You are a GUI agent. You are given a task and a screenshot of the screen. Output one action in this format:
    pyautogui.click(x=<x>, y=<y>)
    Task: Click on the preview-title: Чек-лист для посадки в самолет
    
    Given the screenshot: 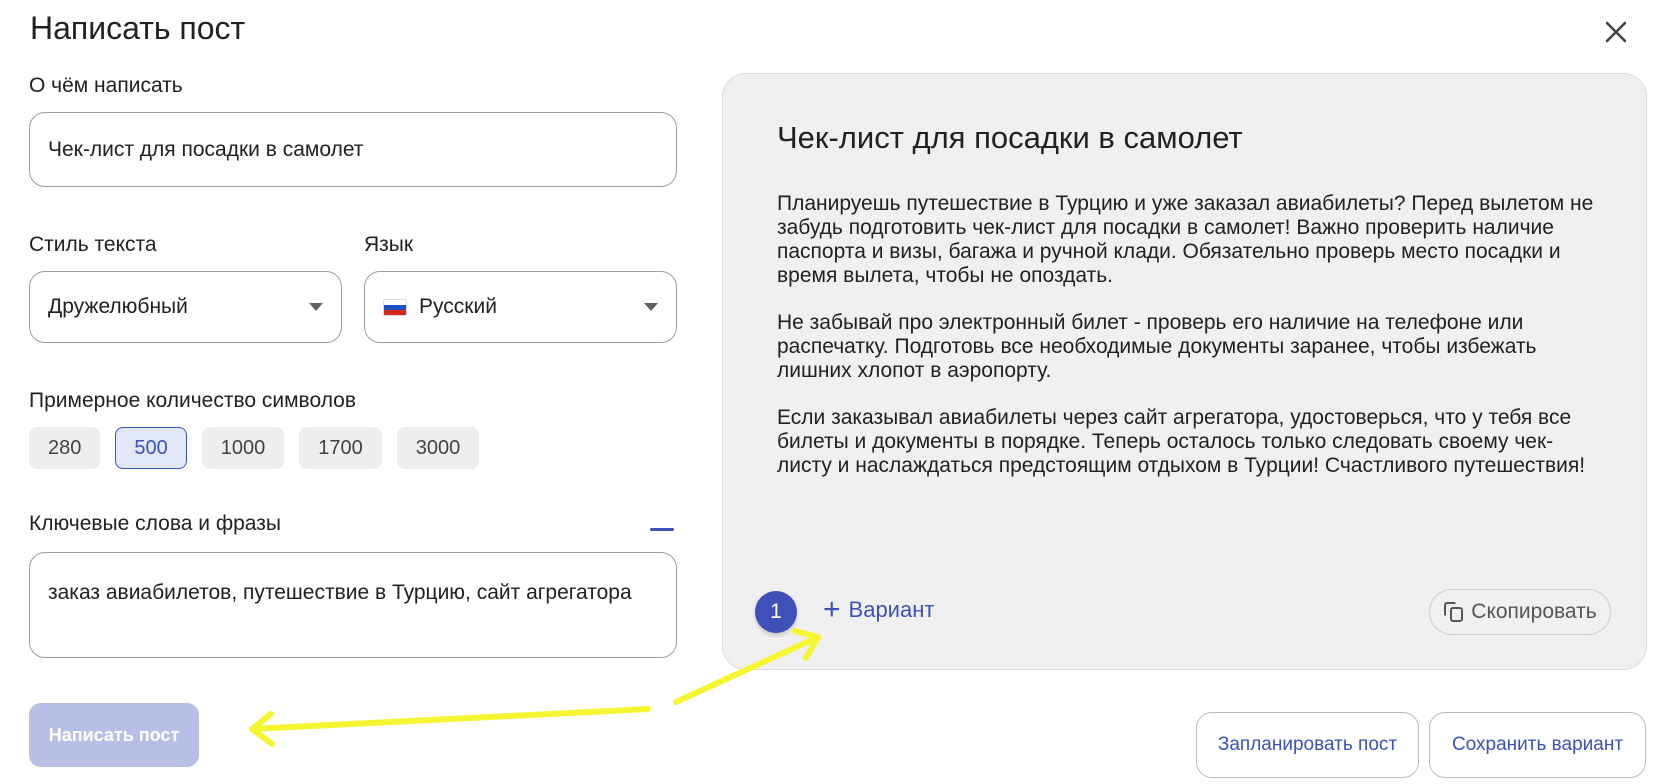 What is the action you would take?
    pyautogui.click(x=1010, y=137)
    